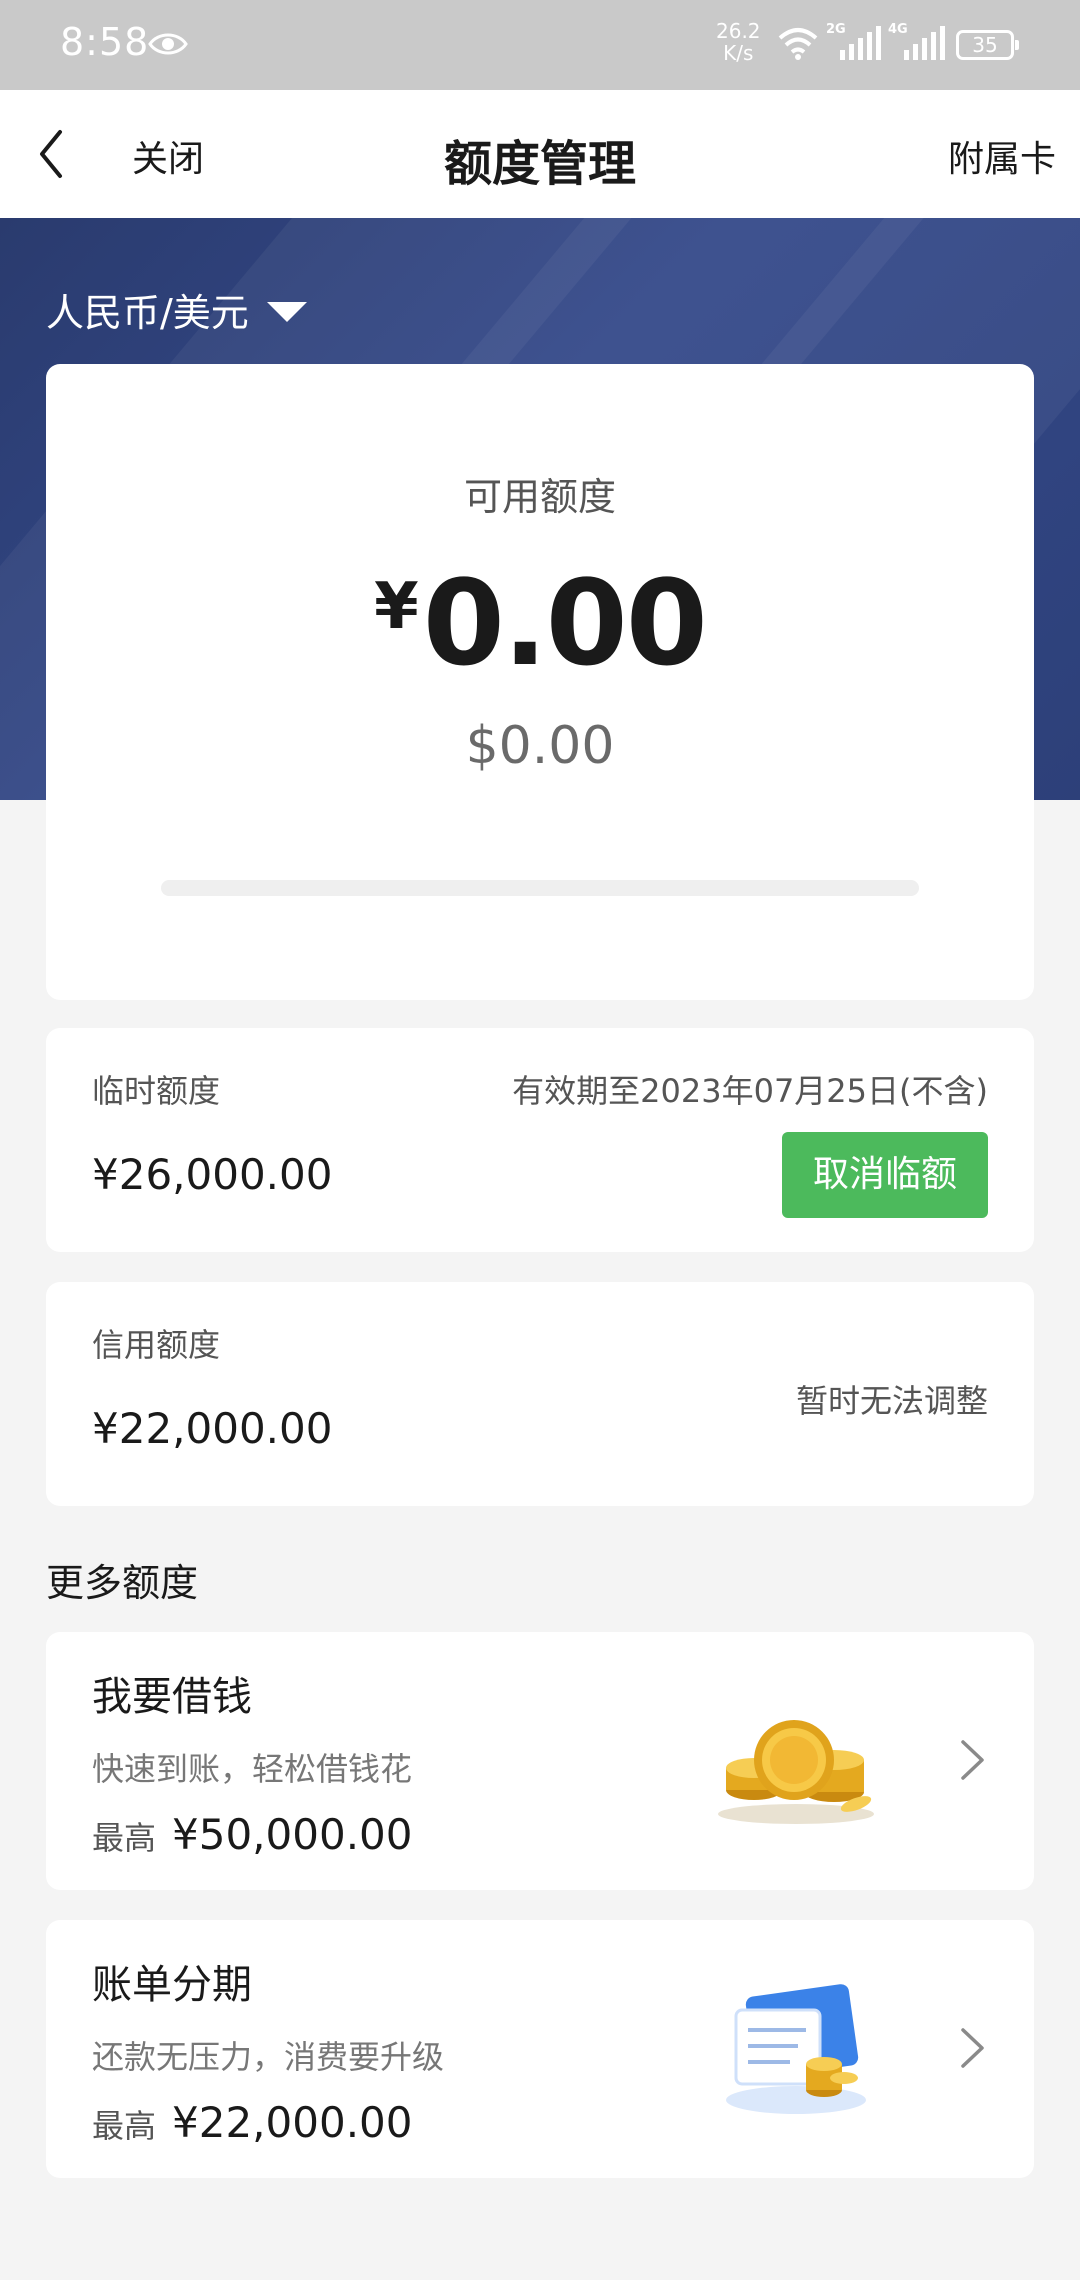 The image size is (1080, 2280). I want to click on battery-icon: 35, so click(987, 45).